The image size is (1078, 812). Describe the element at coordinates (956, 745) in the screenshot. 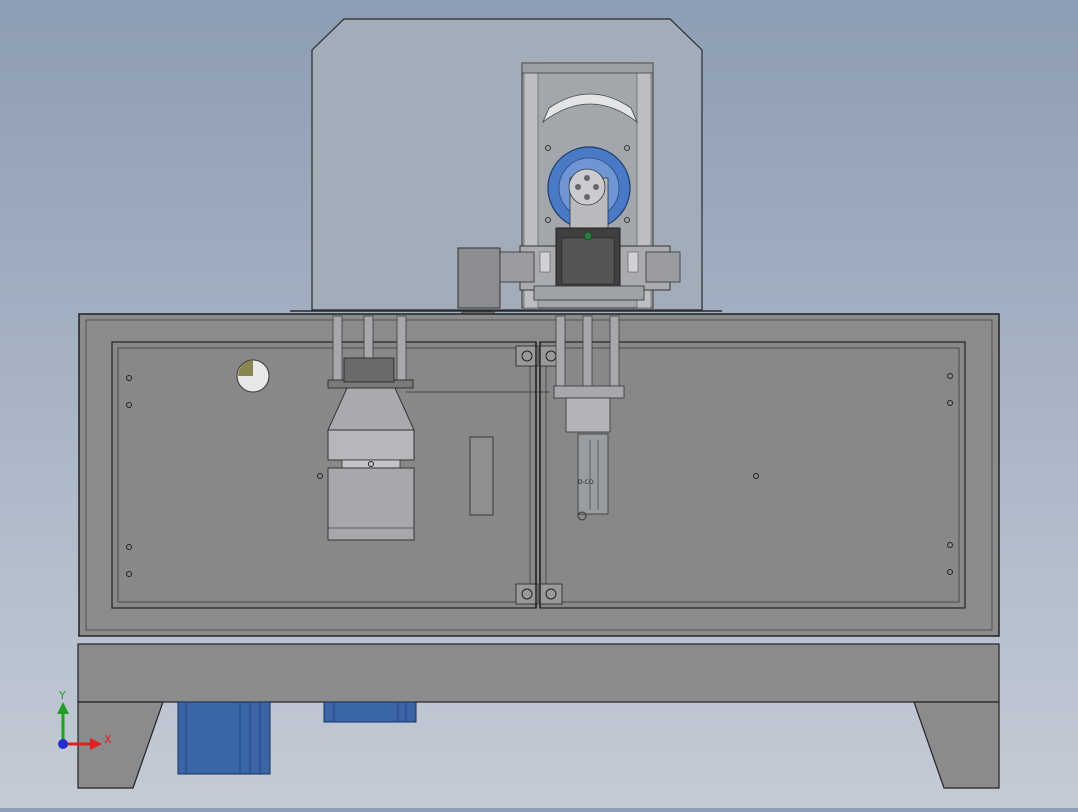

I see `right-leg` at that location.